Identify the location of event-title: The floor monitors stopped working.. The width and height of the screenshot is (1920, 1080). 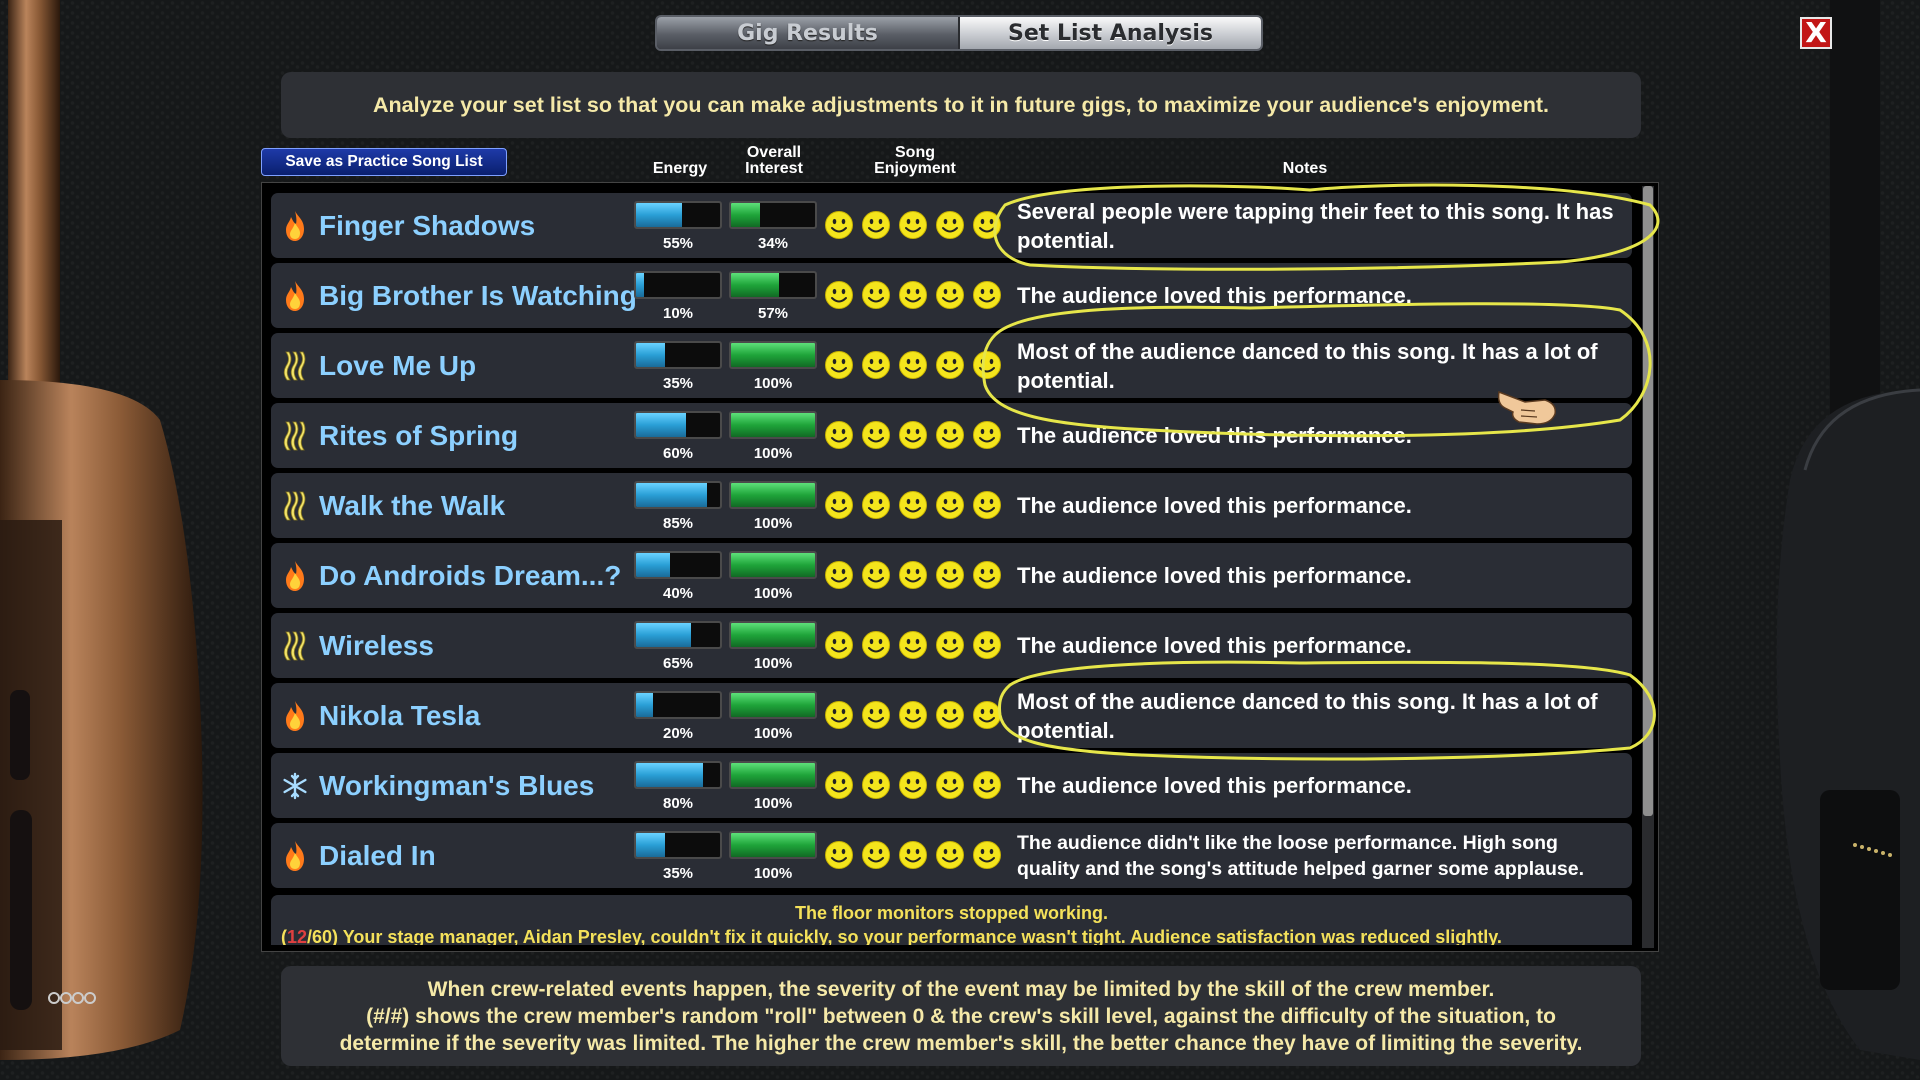
(951, 913).